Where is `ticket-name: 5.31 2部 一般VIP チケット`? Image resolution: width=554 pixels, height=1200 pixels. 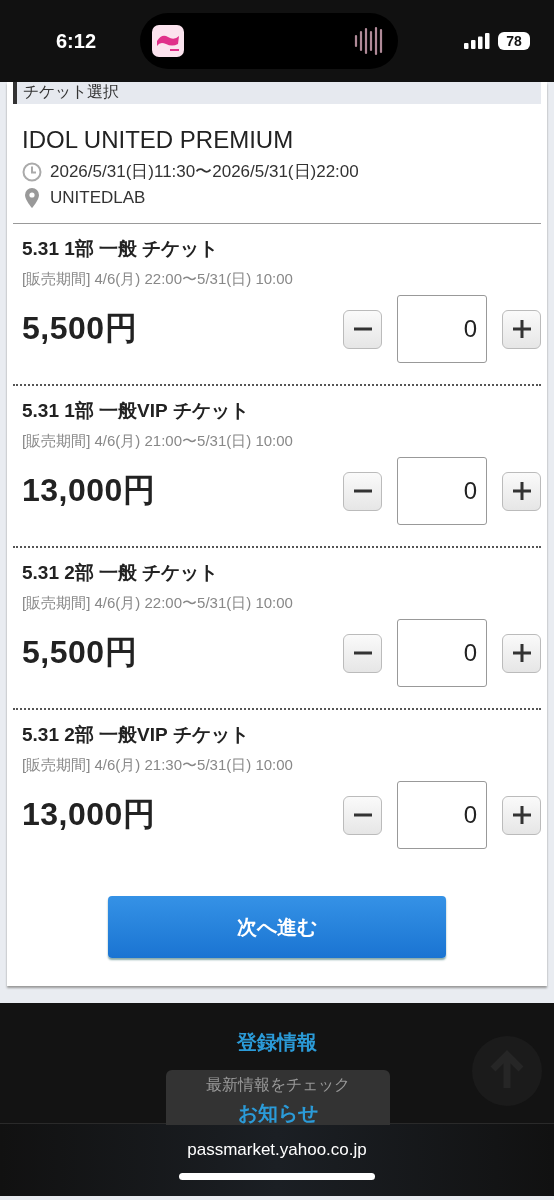
ticket-name: 5.31 2部 一般VIP チケット is located at coordinates (136, 735).